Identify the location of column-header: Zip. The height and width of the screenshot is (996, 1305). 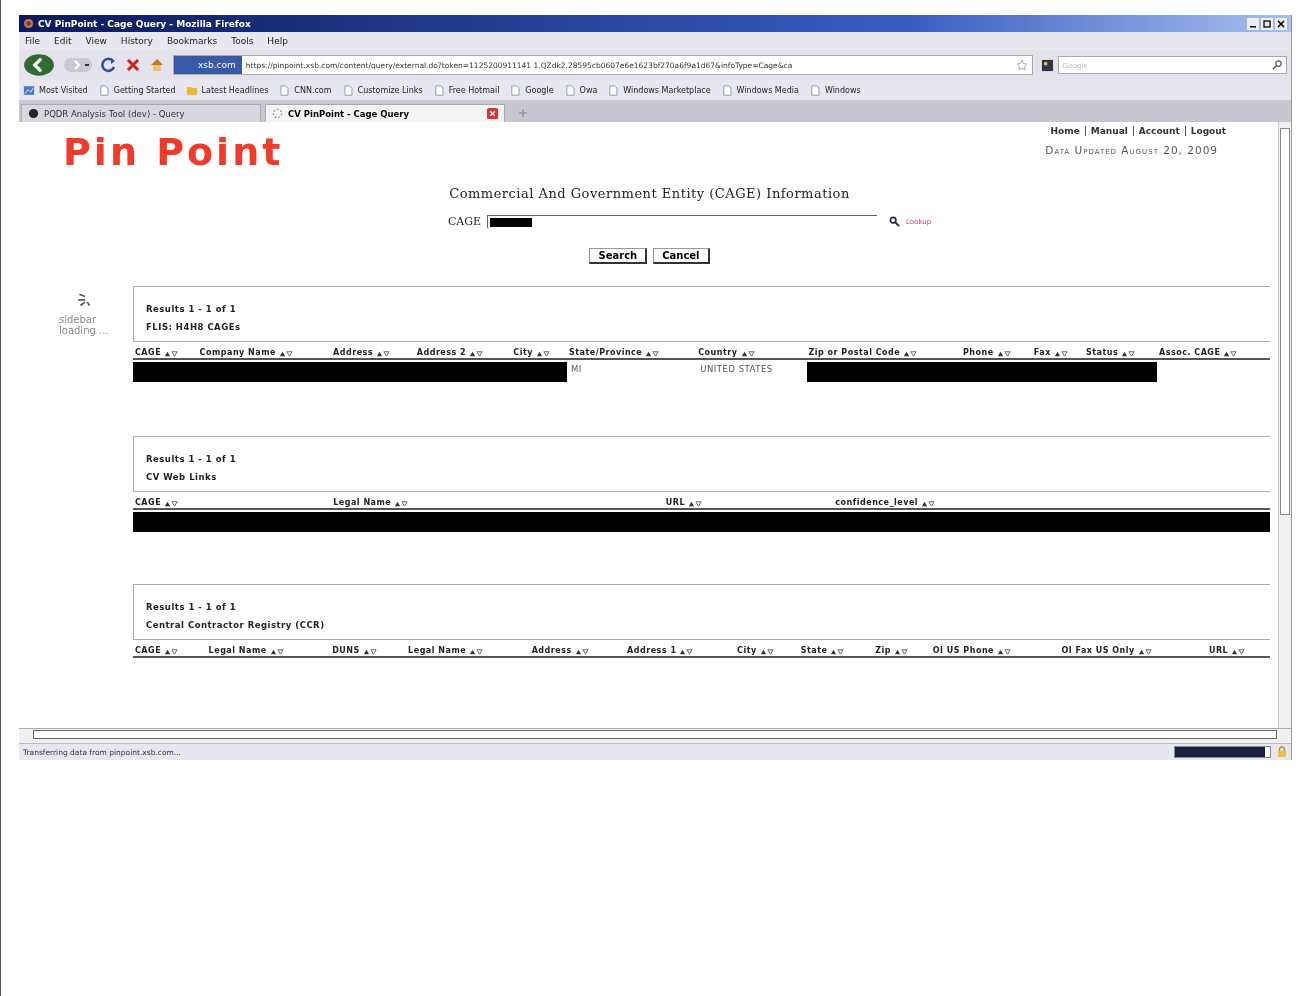
(883, 651).